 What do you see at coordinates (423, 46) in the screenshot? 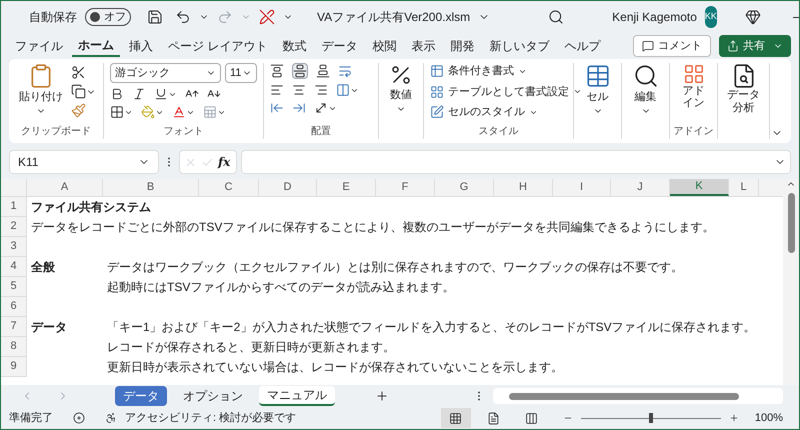
I see `ribbon-tab: 表示` at bounding box center [423, 46].